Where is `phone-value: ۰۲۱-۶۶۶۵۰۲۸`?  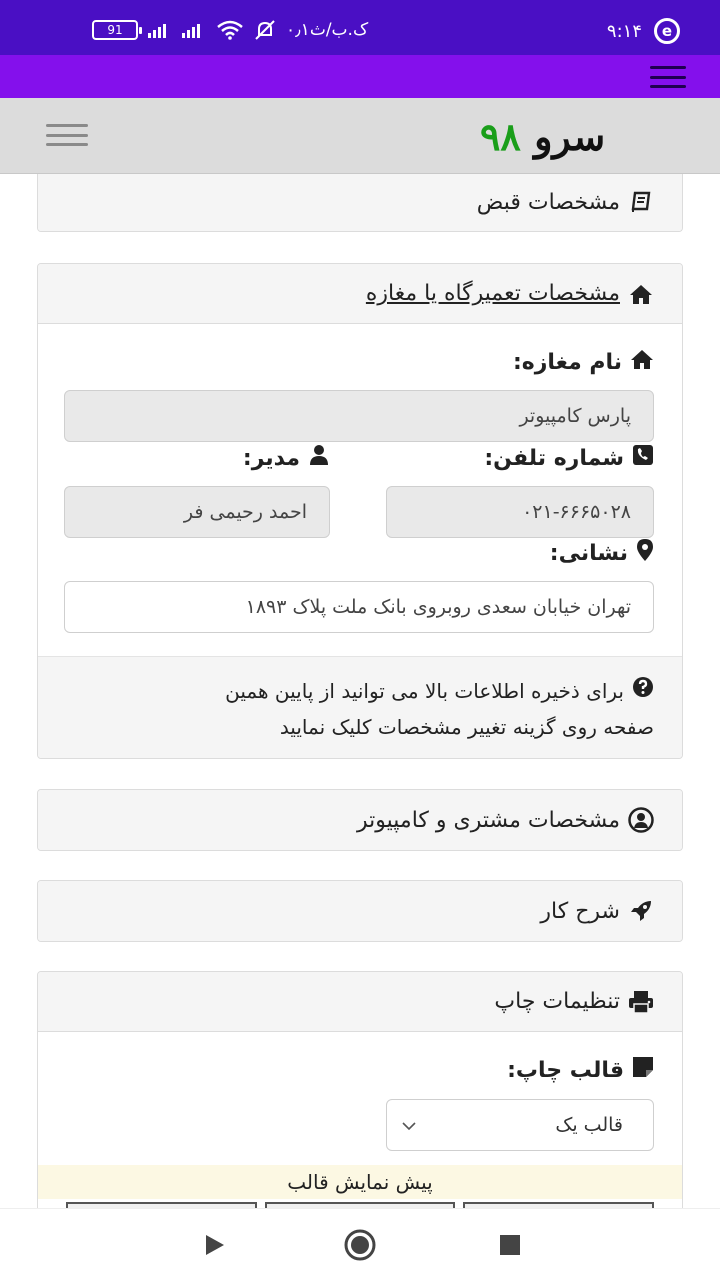
phone-value: ۰۲۱-۶۶۶۵۰۲۸ is located at coordinates (576, 512).